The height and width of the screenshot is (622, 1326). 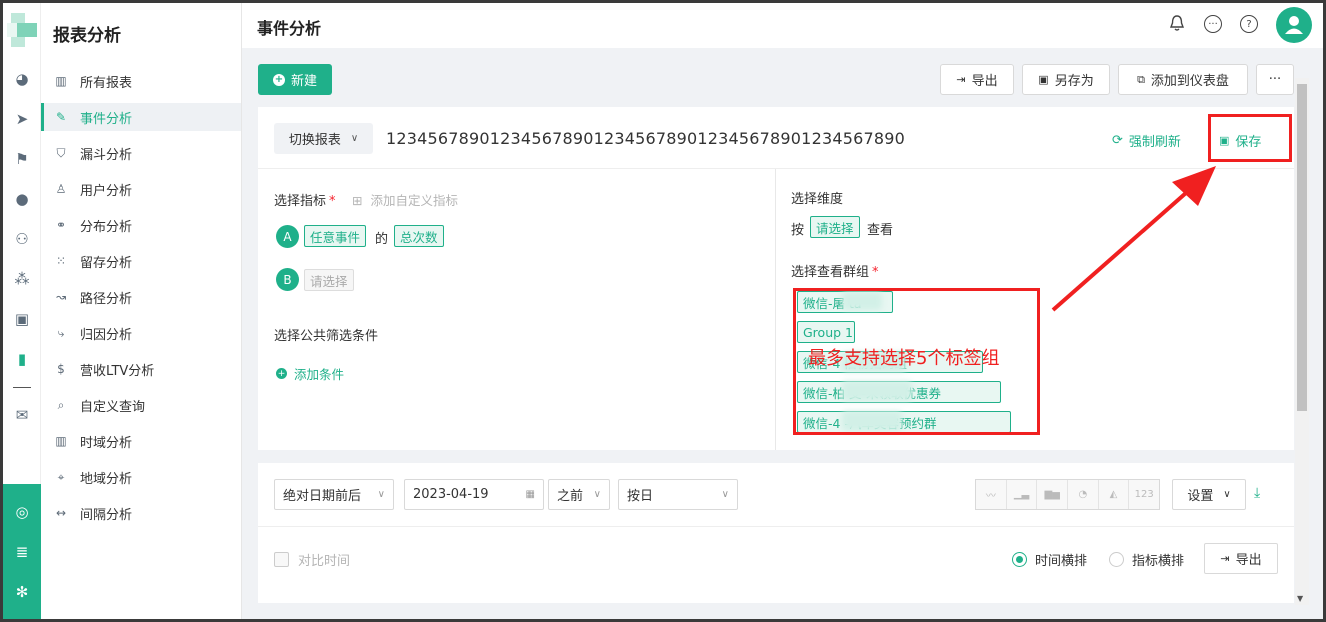 I want to click on scrollbar: ▼, so click(x=1302, y=341).